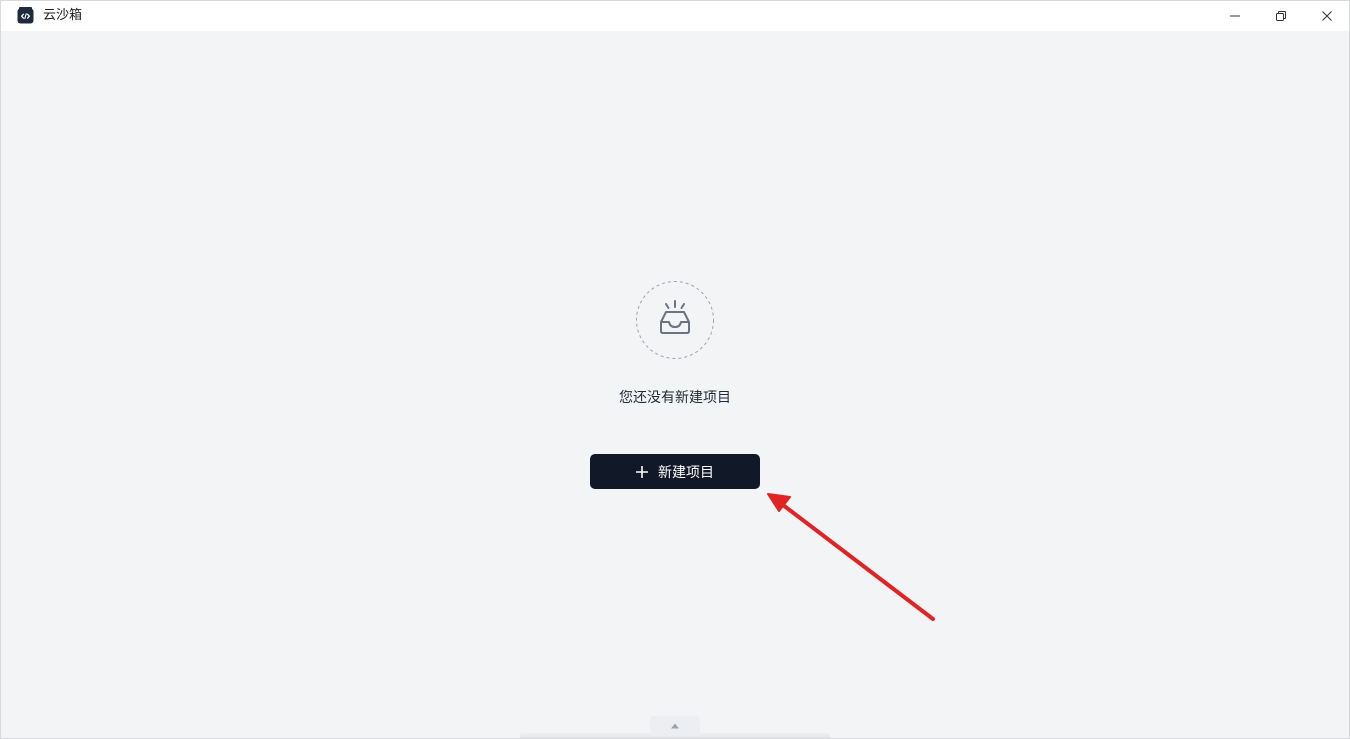 This screenshot has width=1350, height=739. Describe the element at coordinates (675, 398) in the screenshot. I see `empty-state-message: 您还没有新建项目` at that location.